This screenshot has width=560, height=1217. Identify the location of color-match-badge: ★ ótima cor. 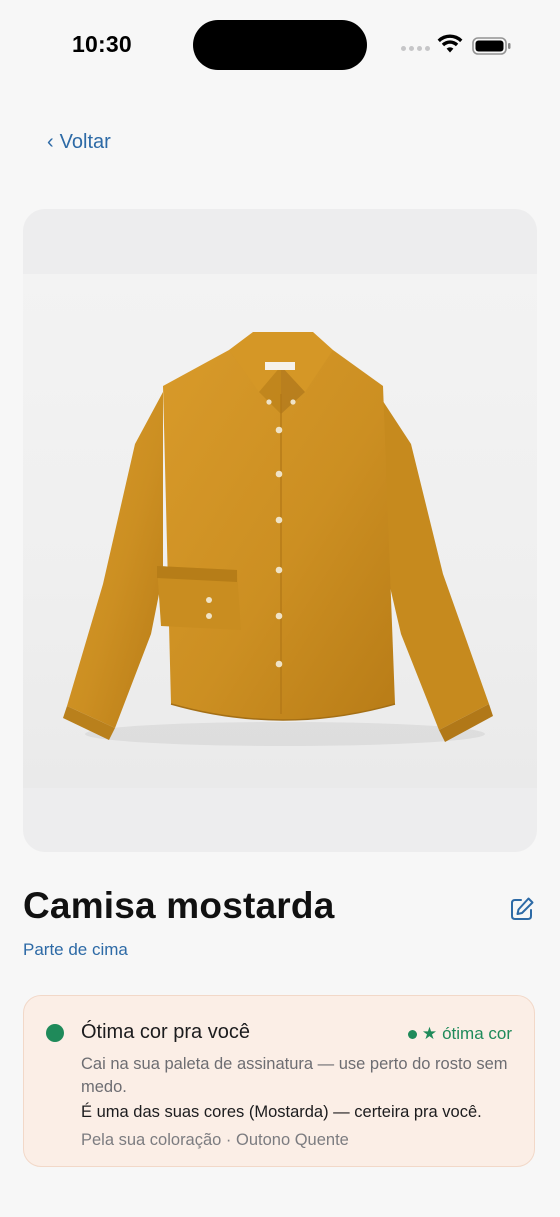
(459, 1034).